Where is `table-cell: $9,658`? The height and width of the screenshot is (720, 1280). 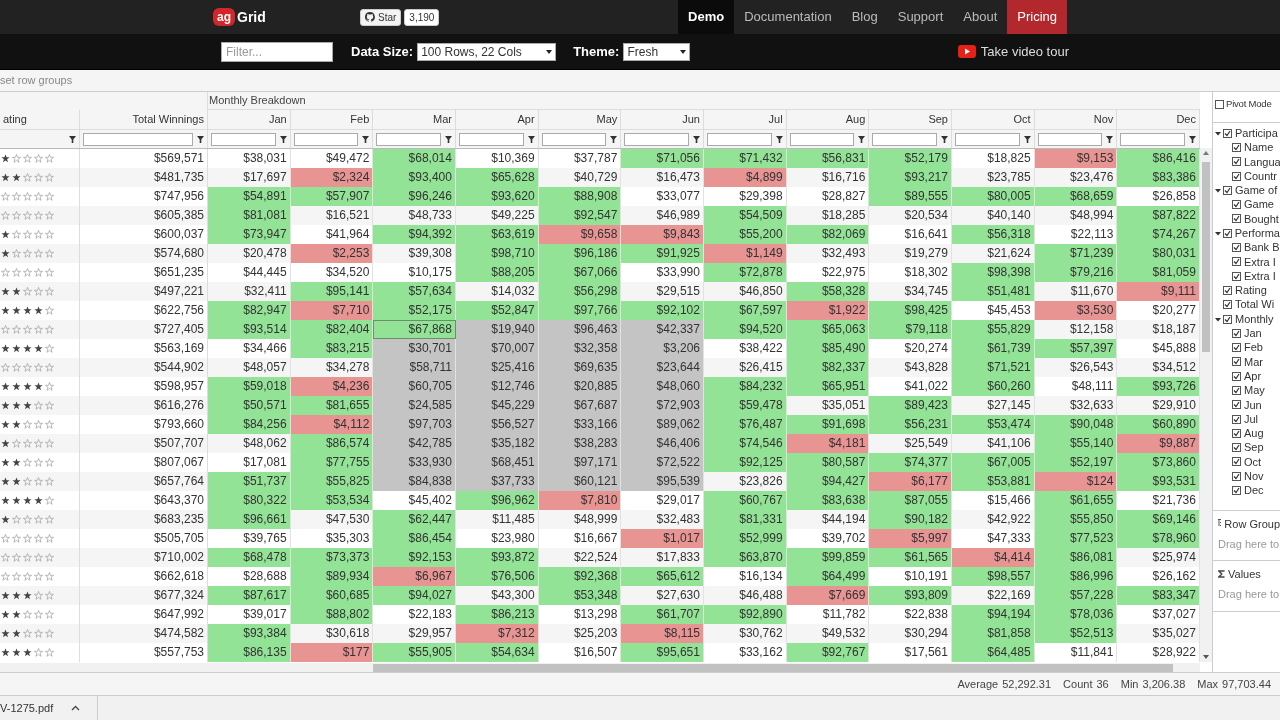 table-cell: $9,658 is located at coordinates (580, 234).